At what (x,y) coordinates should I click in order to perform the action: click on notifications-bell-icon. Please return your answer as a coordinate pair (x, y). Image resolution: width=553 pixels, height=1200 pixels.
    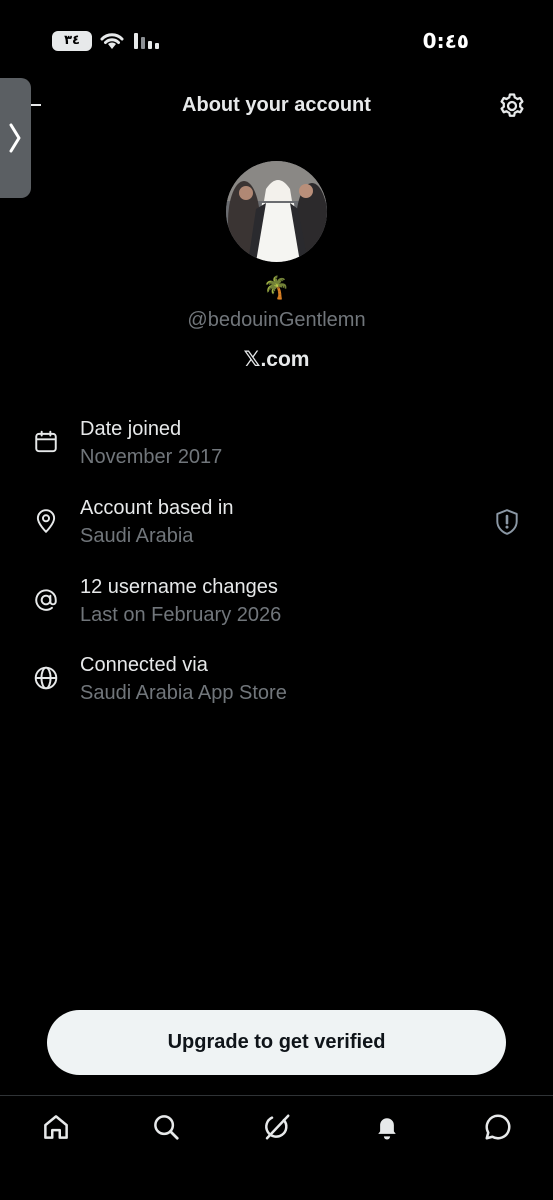
    Looking at the image, I should click on (387, 1127).